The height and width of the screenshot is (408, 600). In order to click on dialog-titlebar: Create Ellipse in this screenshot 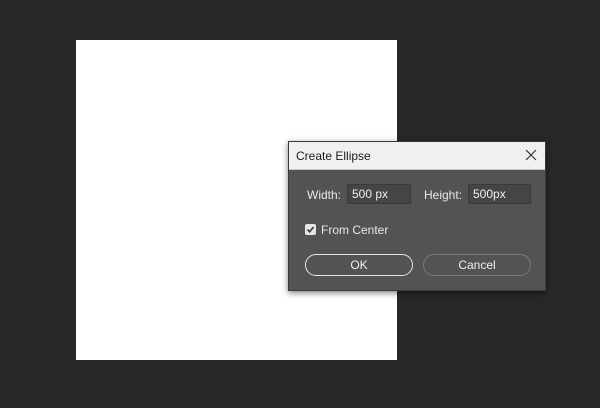, I will do `click(417, 156)`.